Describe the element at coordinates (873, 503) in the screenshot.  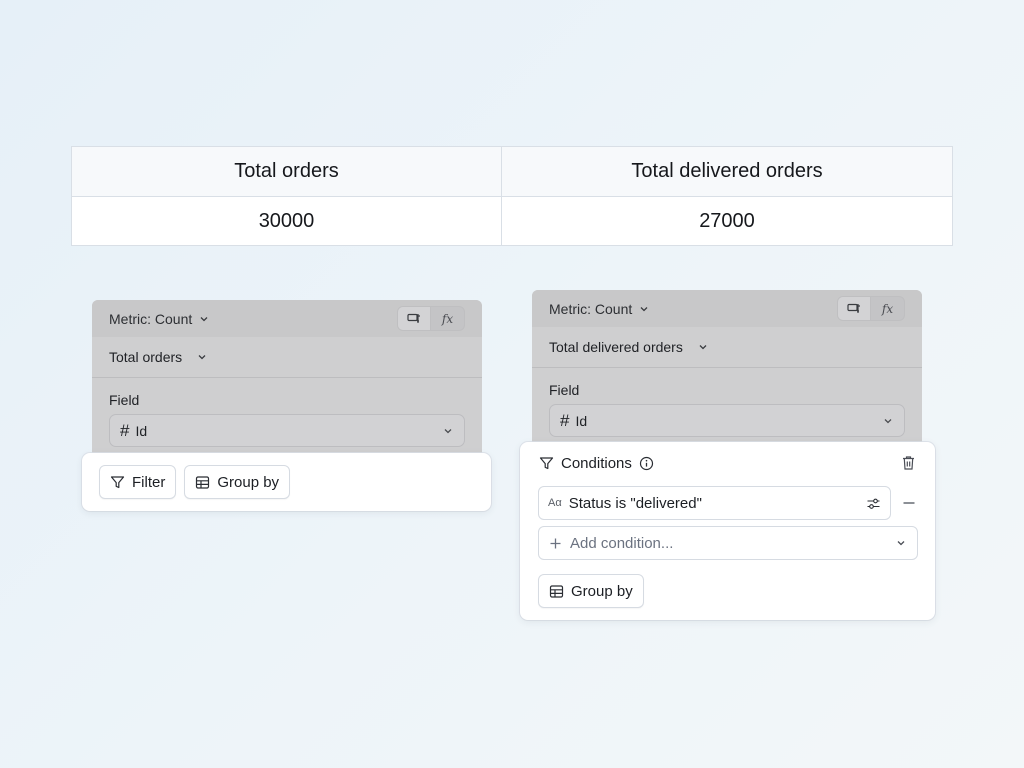
I see `sliders-icon` at that location.